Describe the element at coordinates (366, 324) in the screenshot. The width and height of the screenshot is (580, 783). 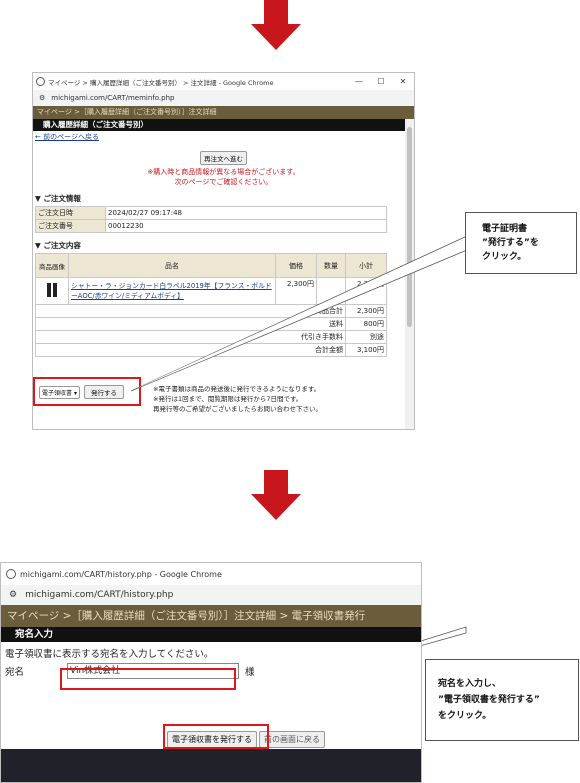
I see `shipping-value: 800円` at that location.